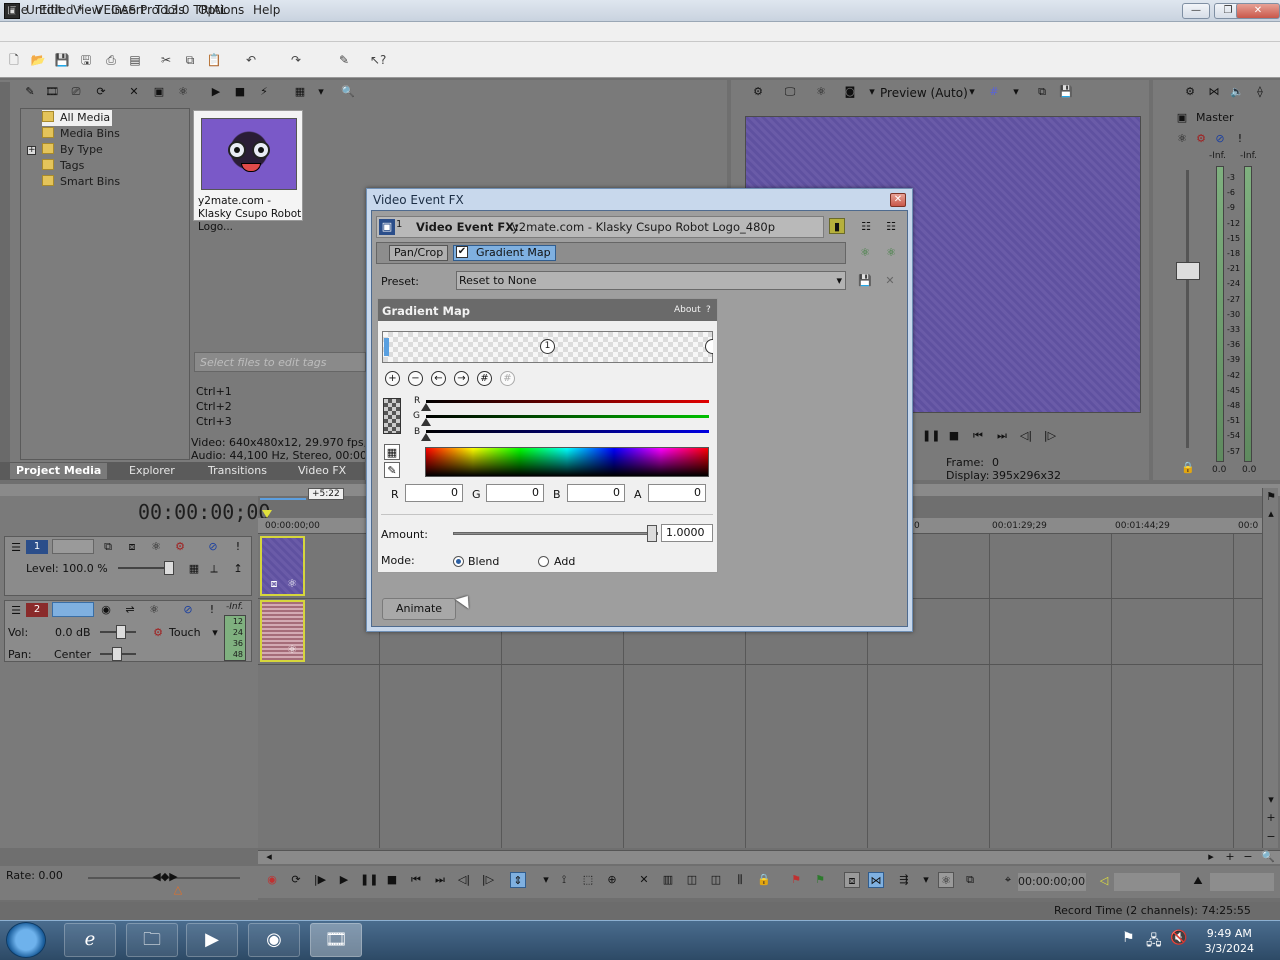 The height and width of the screenshot is (960, 1280). I want to click on insert-region-icon: ⚑, so click(820, 880).